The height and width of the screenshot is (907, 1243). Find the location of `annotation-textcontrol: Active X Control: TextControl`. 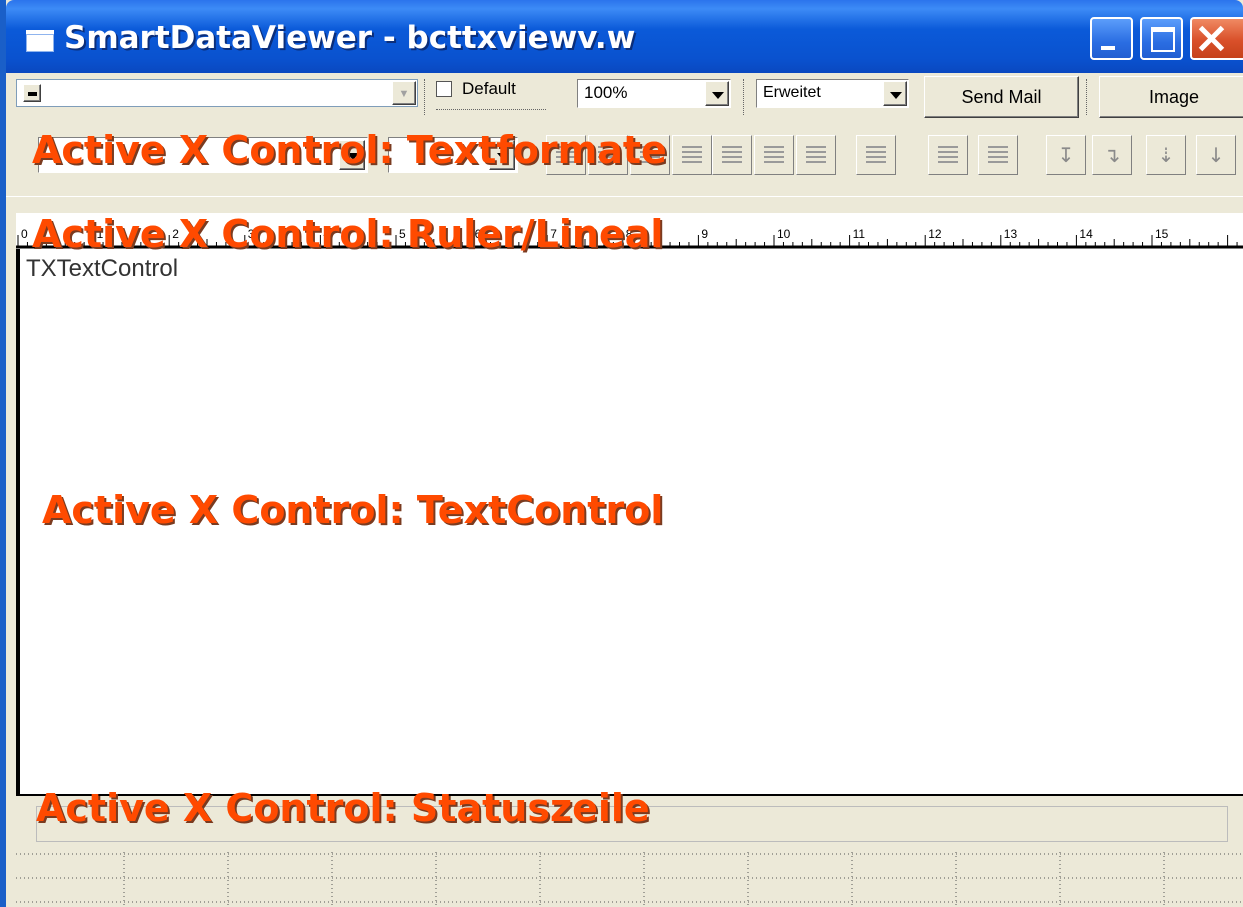

annotation-textcontrol: Active X Control: TextControl is located at coordinates (353, 510).